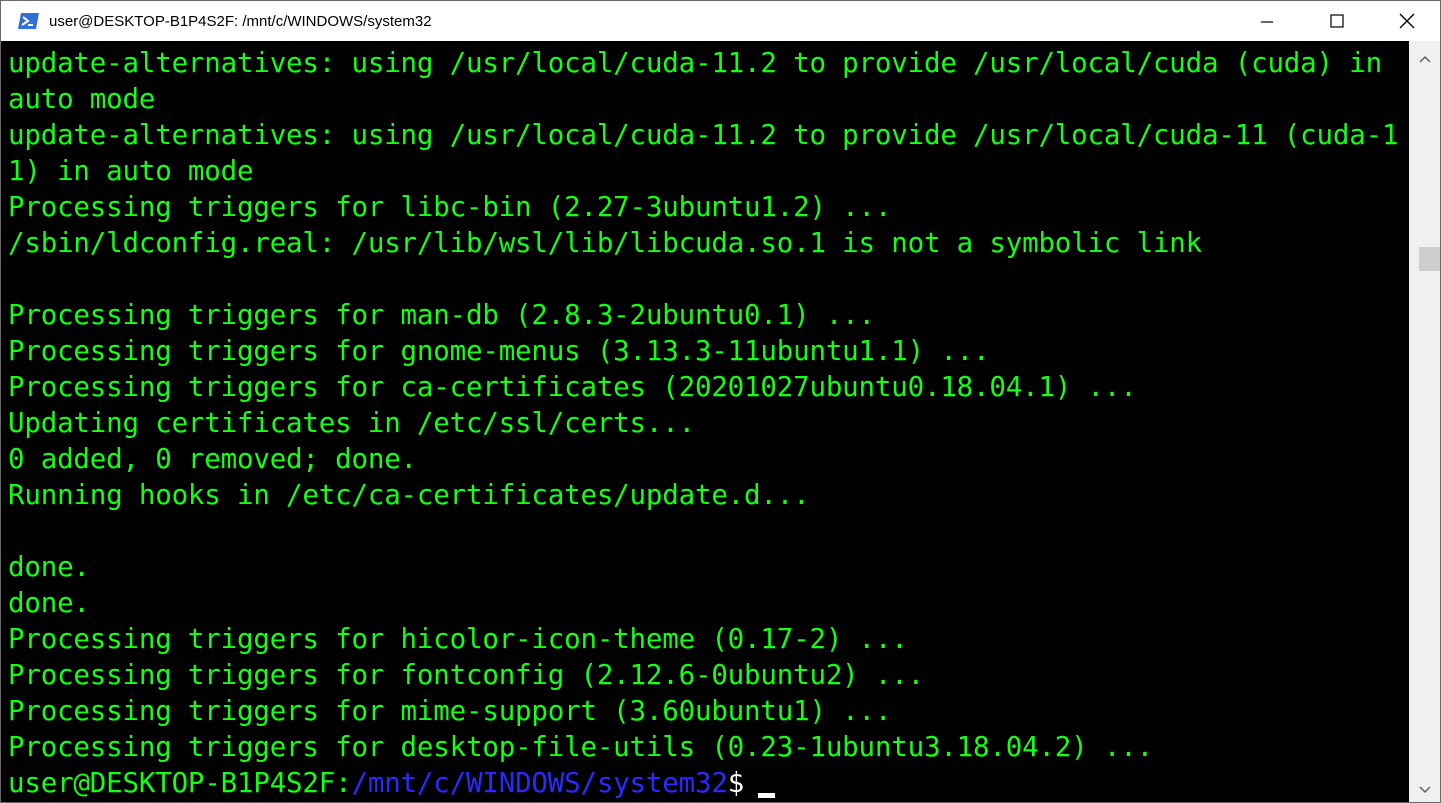 This screenshot has height=803, width=1441. What do you see at coordinates (212, 459) in the screenshot?
I see `terminal-line: 0 added, 0 removed; done.` at bounding box center [212, 459].